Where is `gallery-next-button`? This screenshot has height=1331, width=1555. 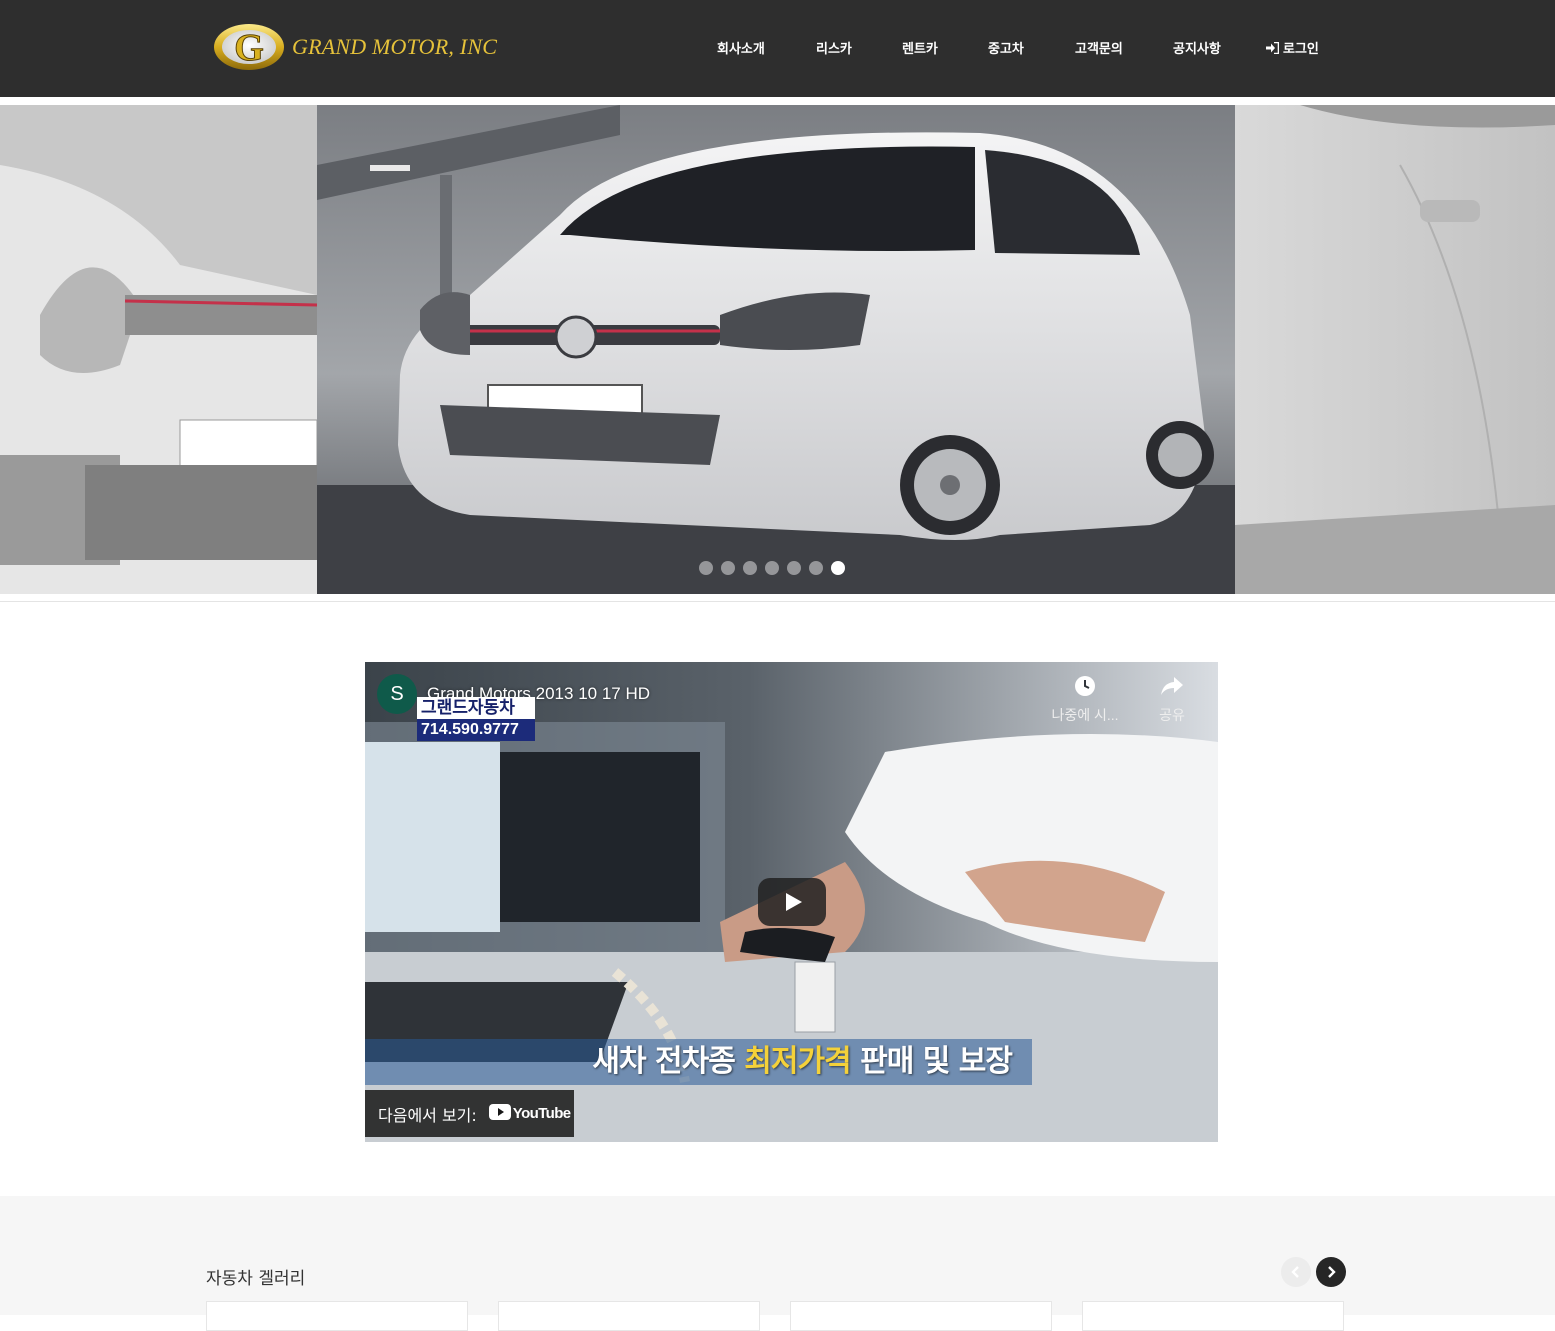
gallery-next-button is located at coordinates (1331, 1272).